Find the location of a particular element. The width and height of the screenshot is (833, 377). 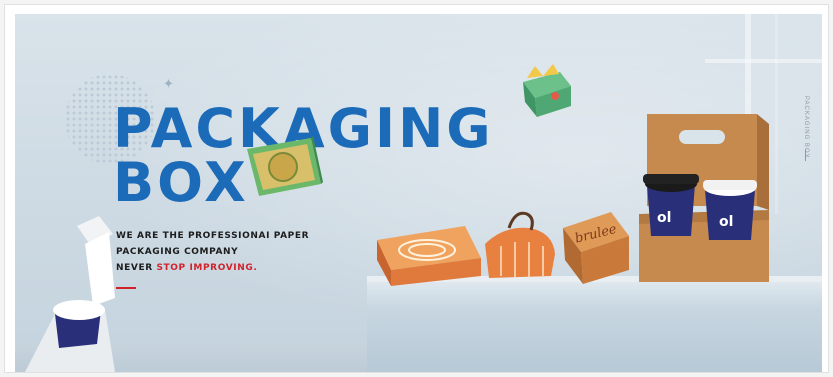

hand-holding-cup is located at coordinates (70, 294).